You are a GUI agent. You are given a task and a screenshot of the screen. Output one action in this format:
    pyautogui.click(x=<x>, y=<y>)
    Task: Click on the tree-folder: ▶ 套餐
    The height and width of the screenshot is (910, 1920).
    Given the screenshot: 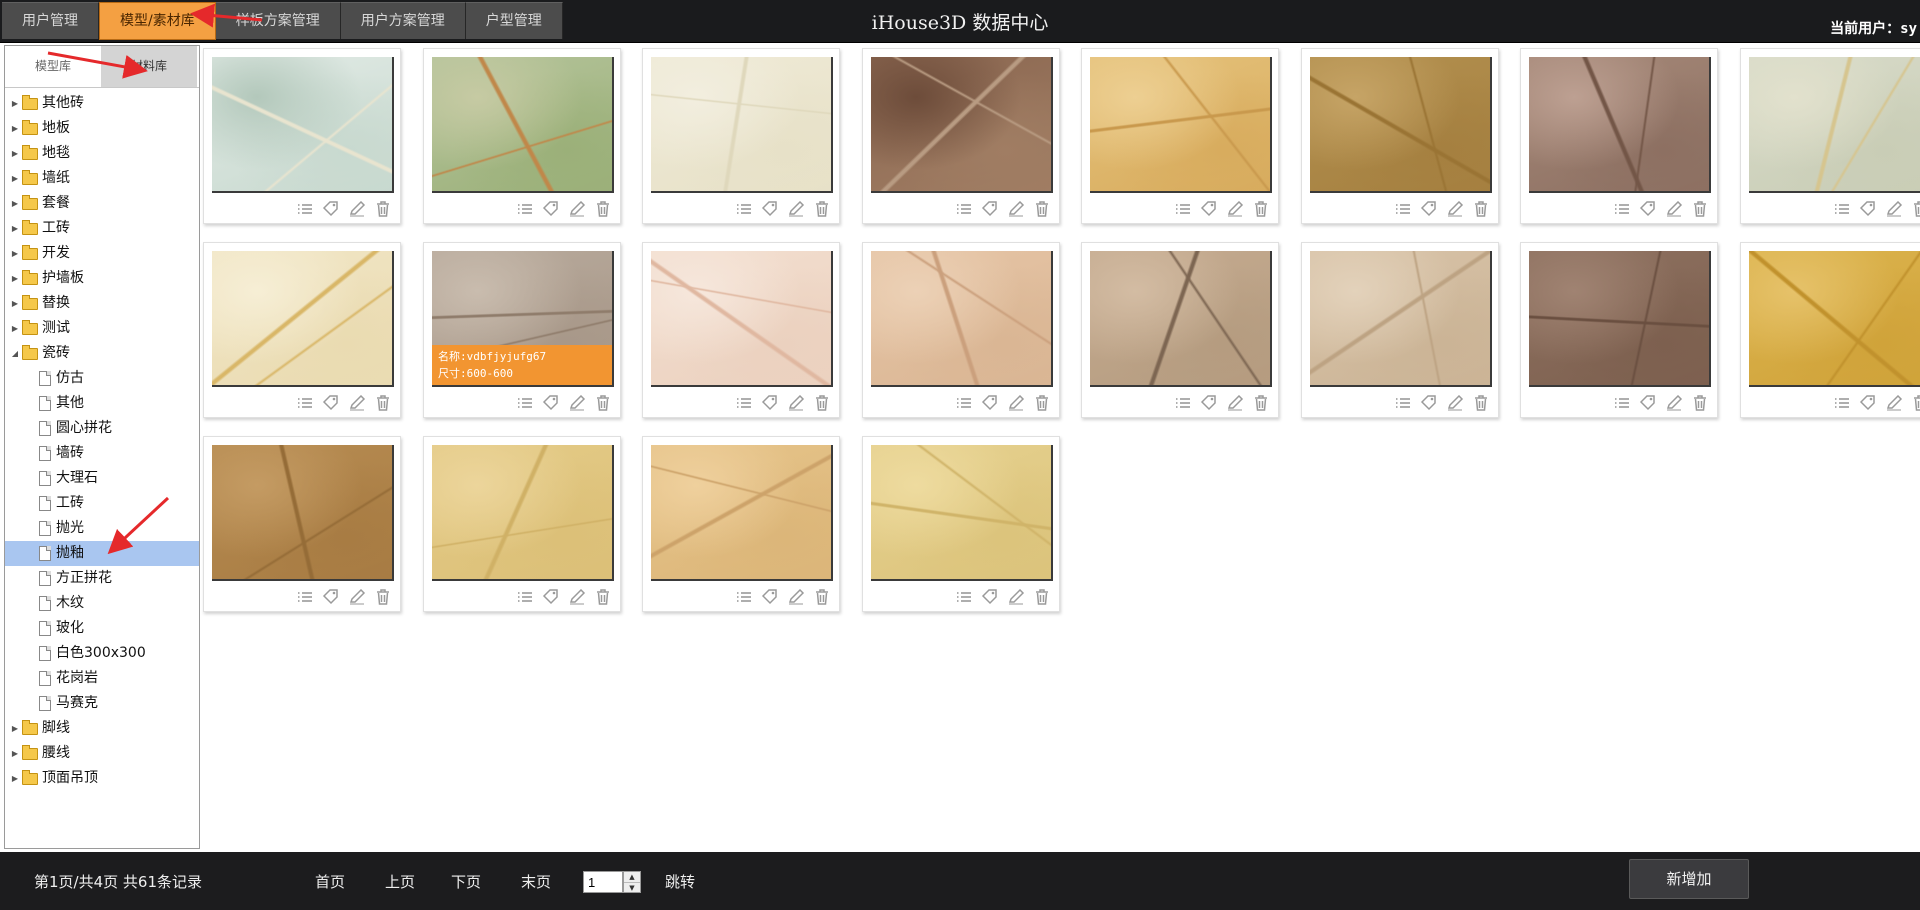 What is the action you would take?
    pyautogui.click(x=102, y=203)
    